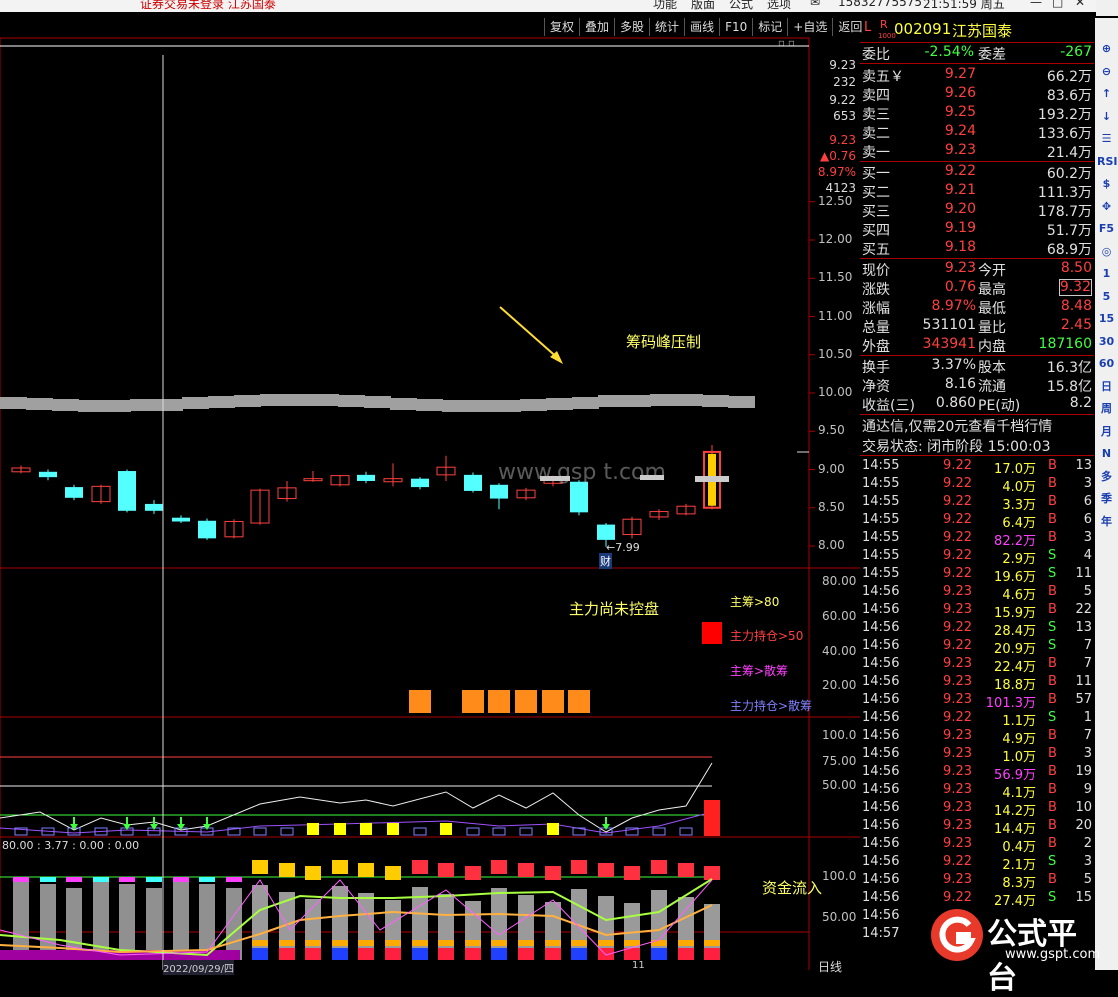  Describe the element at coordinates (977, 791) in the screenshot. I see `tick-row: 14:56 9.23 4.1万 B 9` at that location.